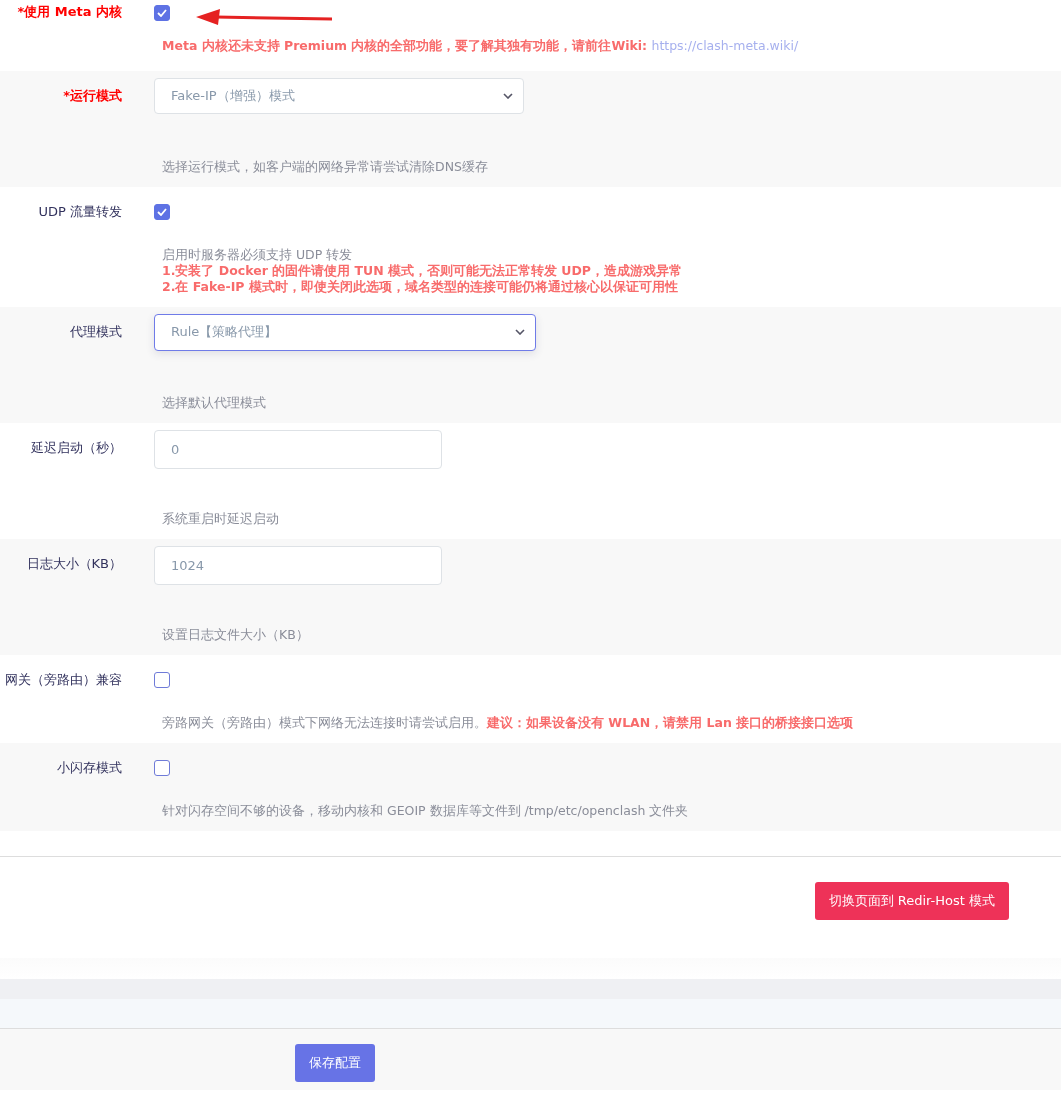 Image resolution: width=1061 pixels, height=1116 pixels. What do you see at coordinates (214, 402) in the screenshot?
I see `help-text: 选择默认代理模式` at bounding box center [214, 402].